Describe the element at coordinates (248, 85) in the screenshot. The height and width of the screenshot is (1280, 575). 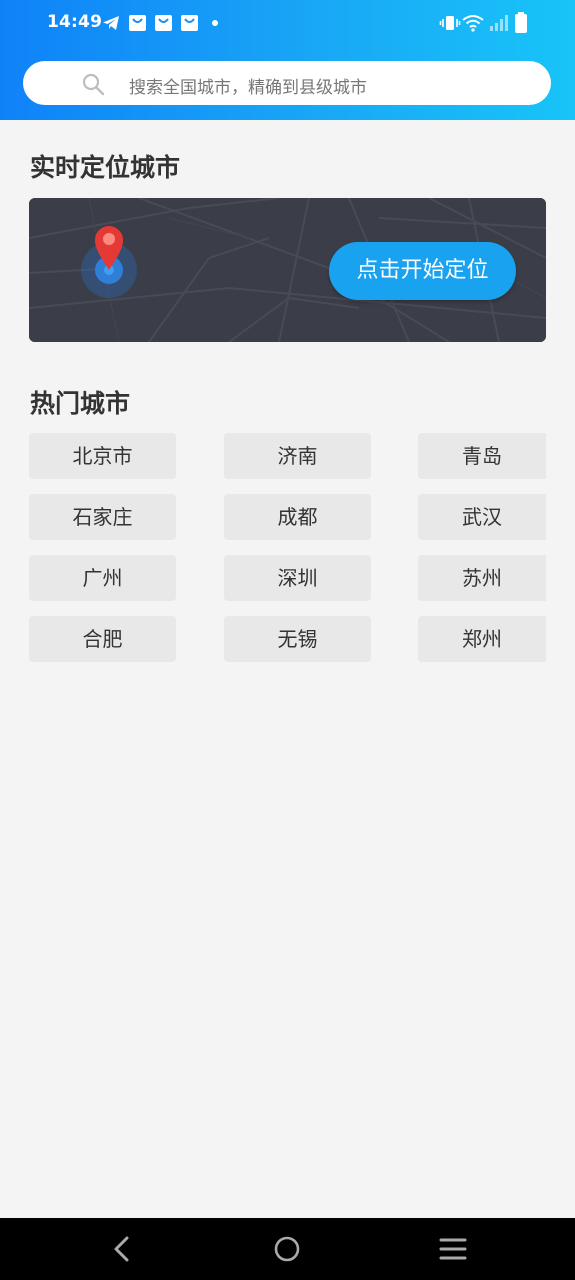
I see `search-input: 搜索全国城市，精确到县级城市` at that location.